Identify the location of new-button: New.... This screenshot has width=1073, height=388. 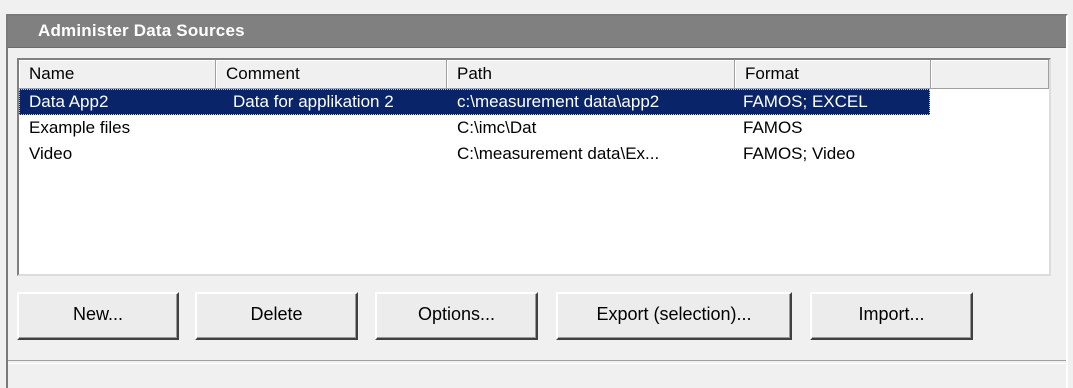
(98, 316).